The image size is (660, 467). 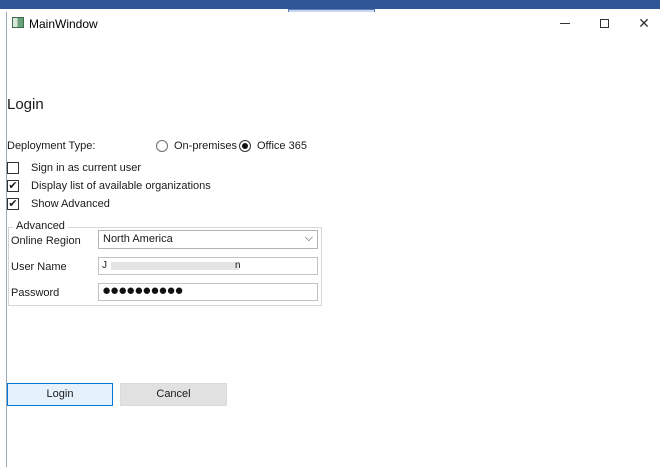 I want to click on display-organizations-checkbox: ✔, so click(x=13, y=186).